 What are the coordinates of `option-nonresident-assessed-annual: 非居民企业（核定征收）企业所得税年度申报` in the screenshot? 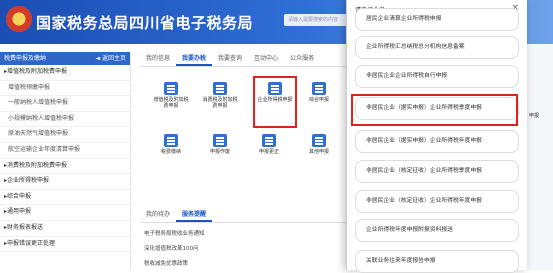 It's located at (437, 201).